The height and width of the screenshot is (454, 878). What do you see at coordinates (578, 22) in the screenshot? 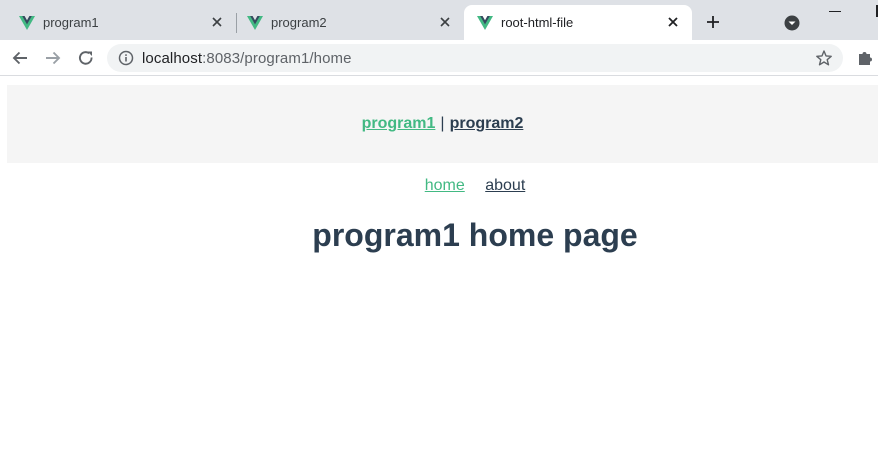
I see `tab-root-html-file: root-html-file` at bounding box center [578, 22].